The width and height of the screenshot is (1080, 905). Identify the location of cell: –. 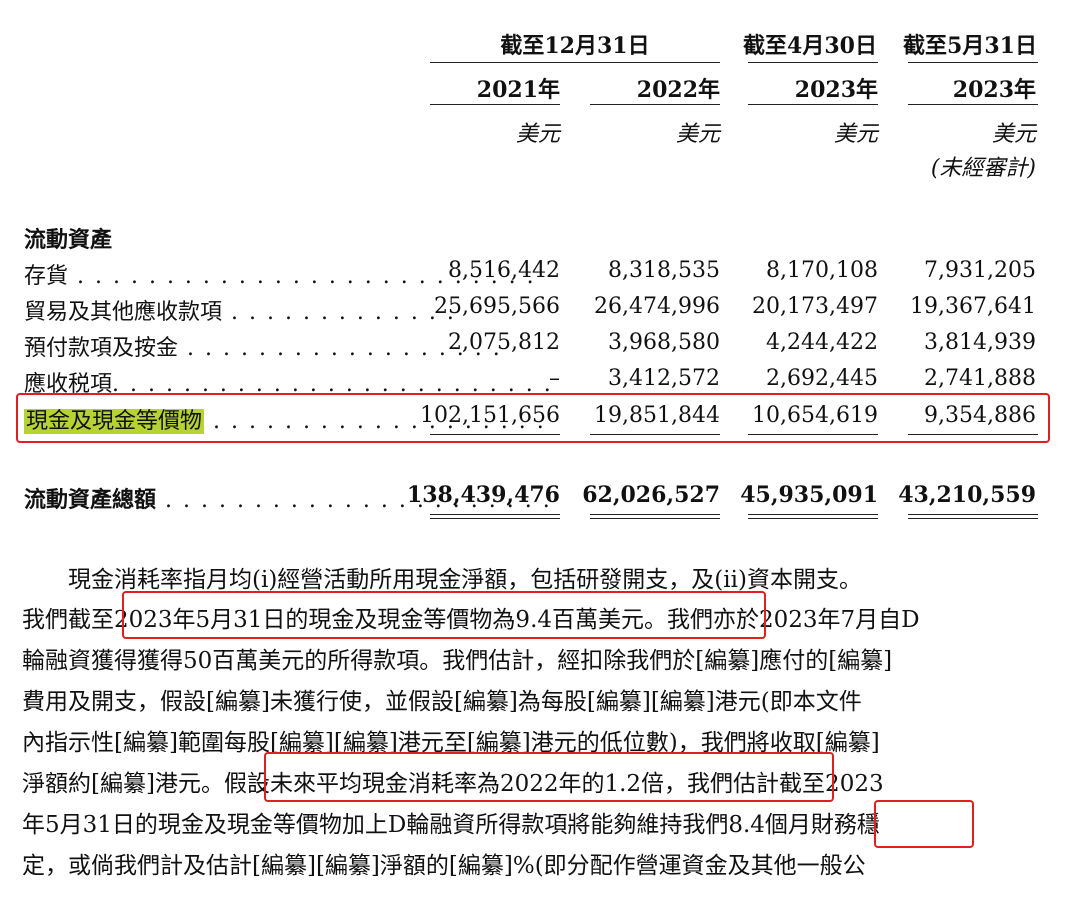
(554, 378).